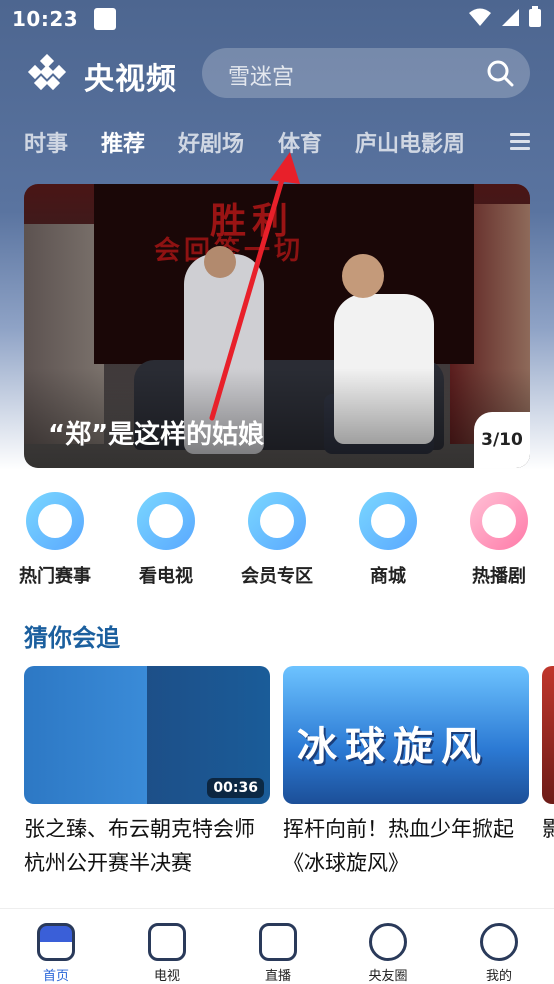  What do you see at coordinates (261, 77) in the screenshot?
I see `search-placeholder: 雪迷宫` at bounding box center [261, 77].